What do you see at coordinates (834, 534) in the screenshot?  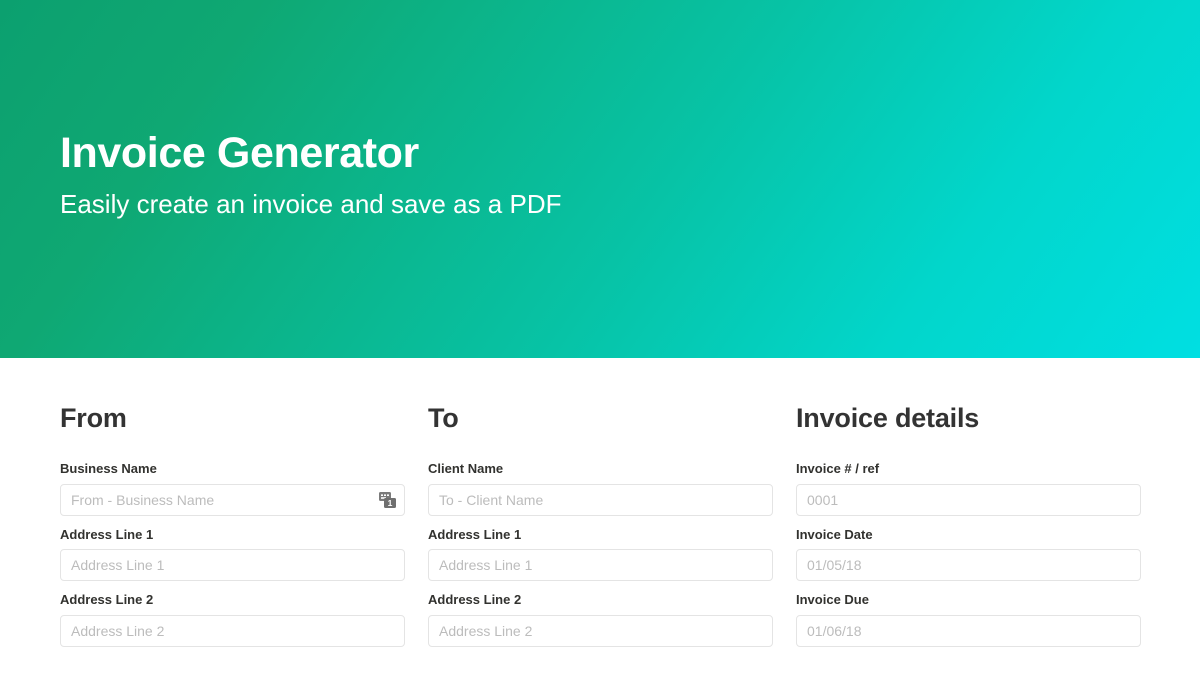 I see `field-label-invoice-date: Invoice Date` at bounding box center [834, 534].